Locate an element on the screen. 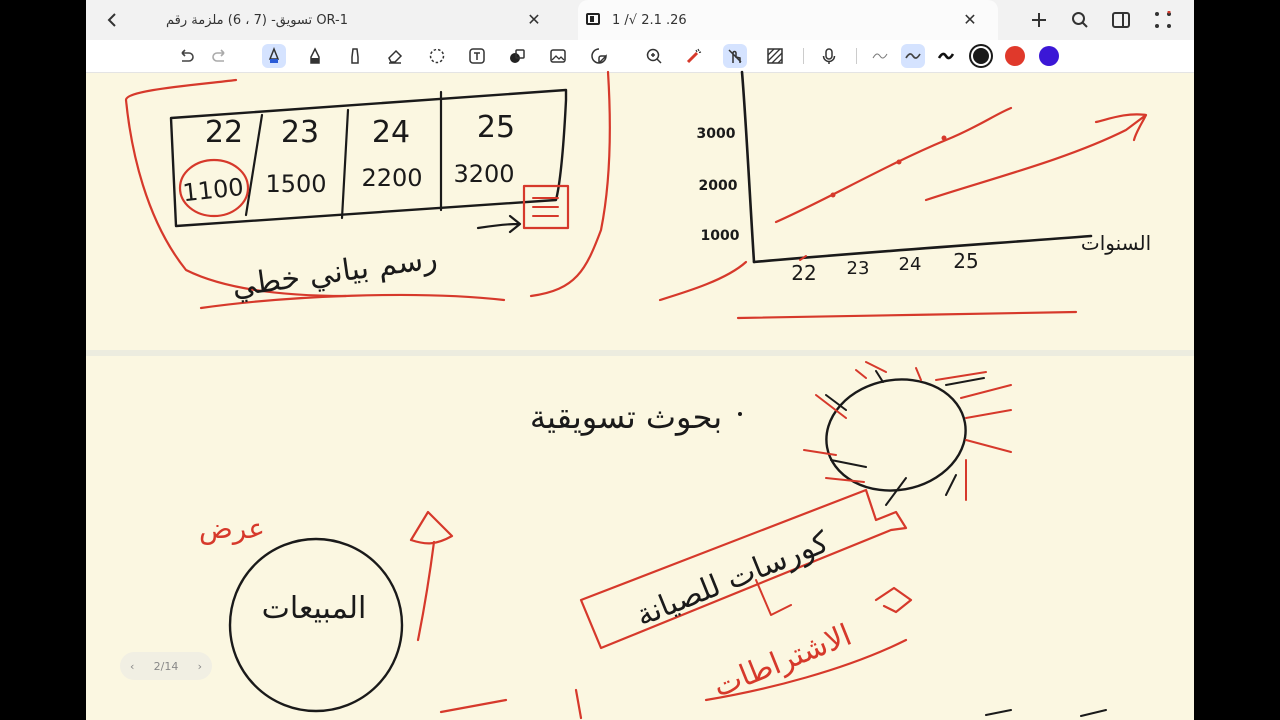 The image size is (1280, 720). side-note: عرض is located at coordinates (232, 528).